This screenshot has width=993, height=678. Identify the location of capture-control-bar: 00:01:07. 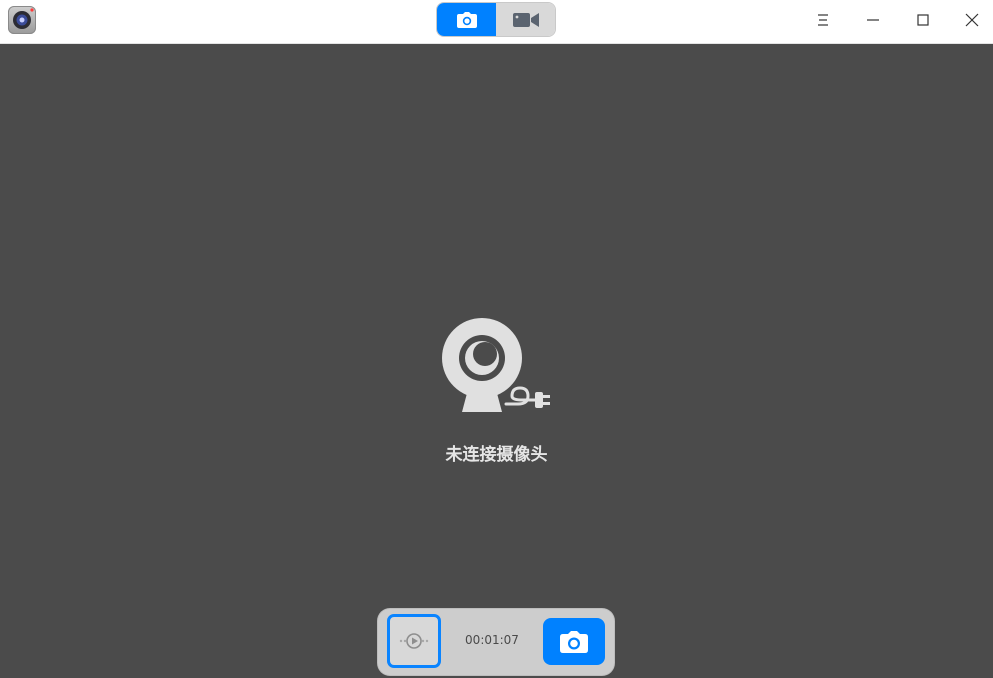
(496, 642).